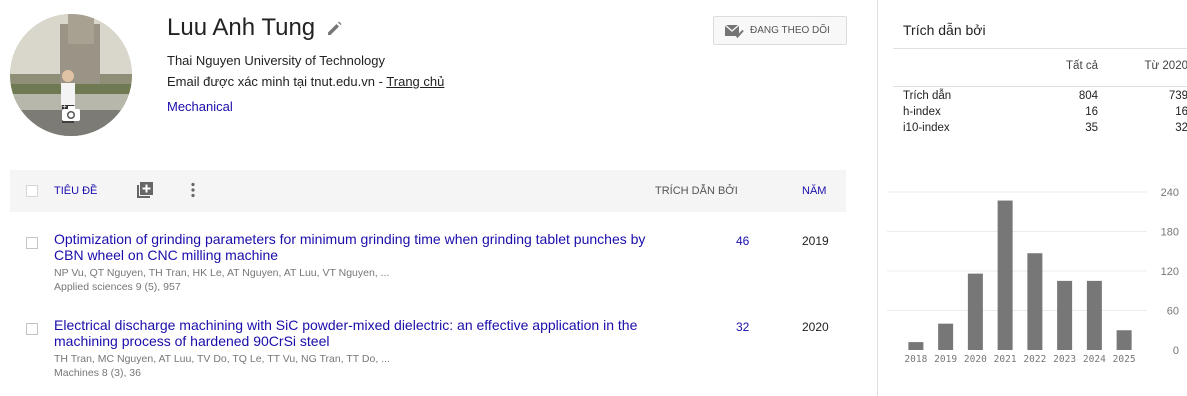 This screenshot has width=1187, height=396. Describe the element at coordinates (815, 241) in the screenshot. I see `article-year: 2019` at that location.